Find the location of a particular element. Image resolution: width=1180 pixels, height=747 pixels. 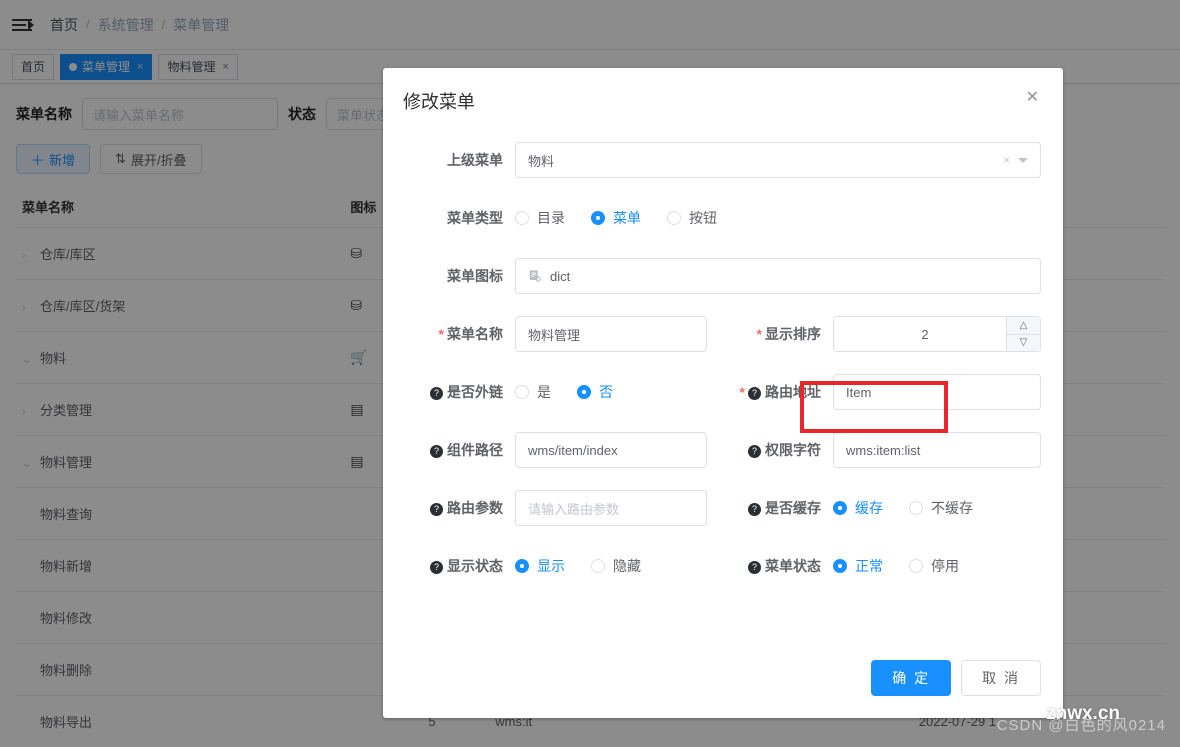

close-icon: ✕ is located at coordinates (1032, 98).